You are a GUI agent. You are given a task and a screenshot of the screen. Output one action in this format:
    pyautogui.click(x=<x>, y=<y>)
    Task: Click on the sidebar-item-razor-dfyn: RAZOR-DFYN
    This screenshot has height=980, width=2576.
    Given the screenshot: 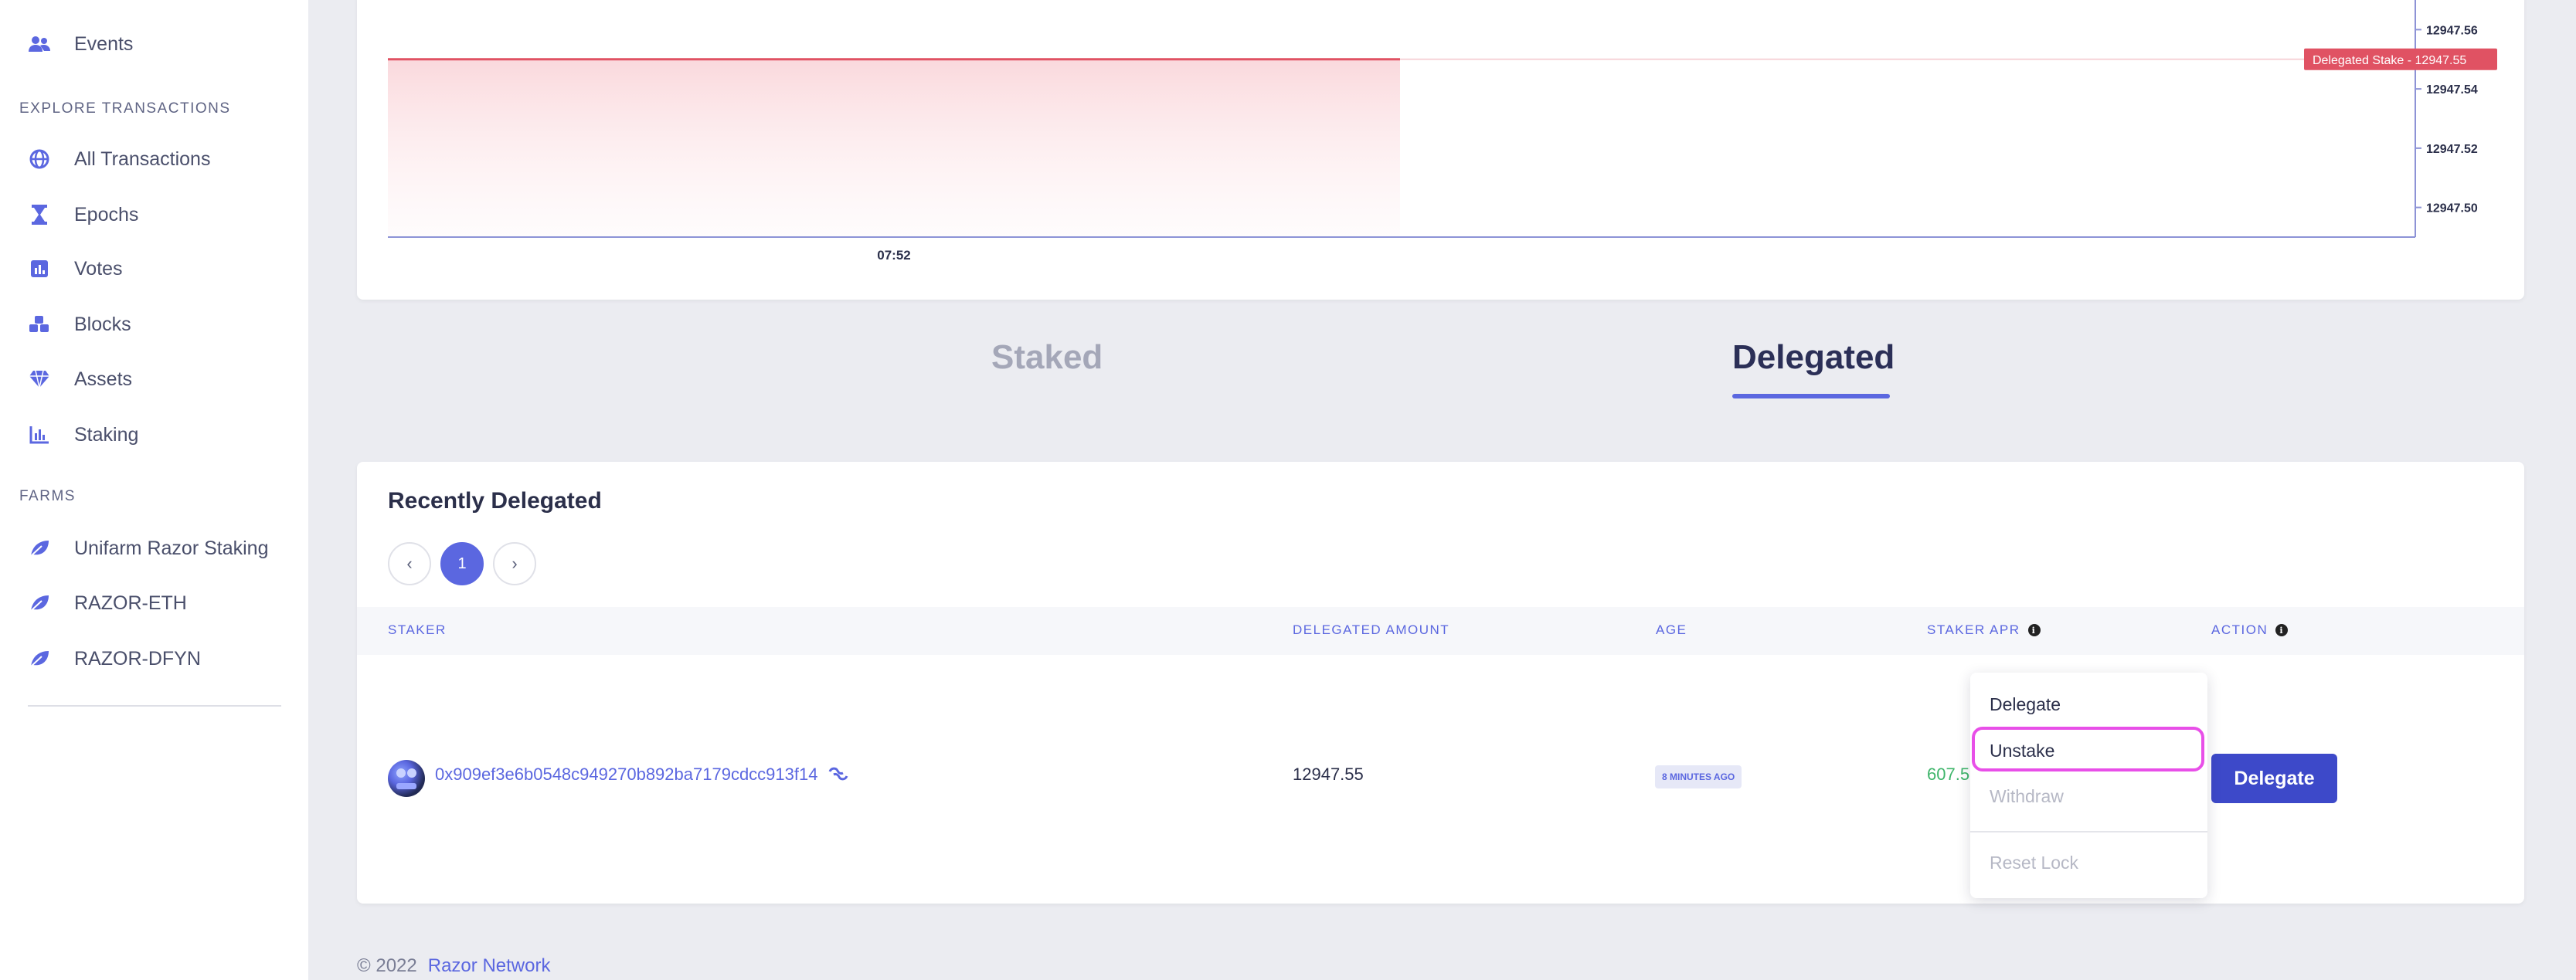 What is the action you would take?
    pyautogui.click(x=114, y=658)
    